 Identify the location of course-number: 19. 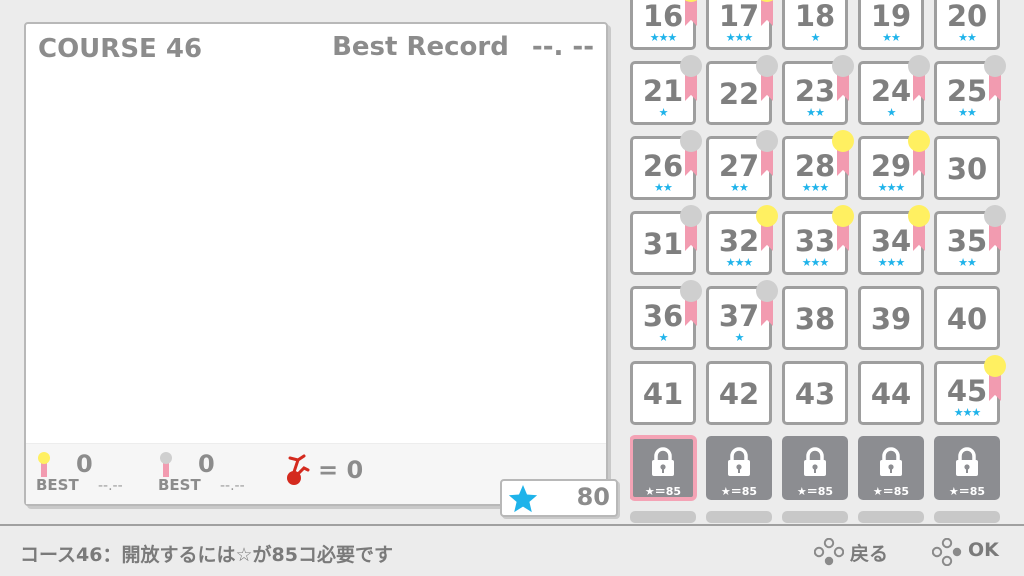
(891, 16).